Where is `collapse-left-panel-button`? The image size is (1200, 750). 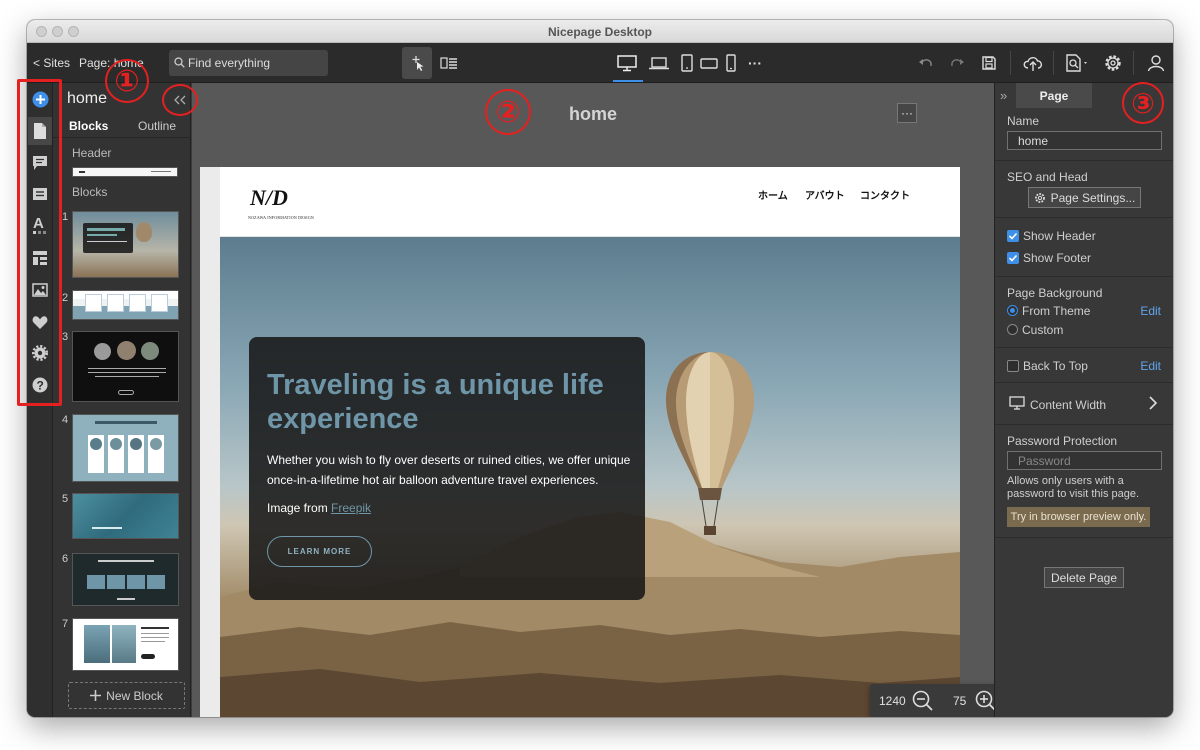
collapse-left-panel-button is located at coordinates (180, 100).